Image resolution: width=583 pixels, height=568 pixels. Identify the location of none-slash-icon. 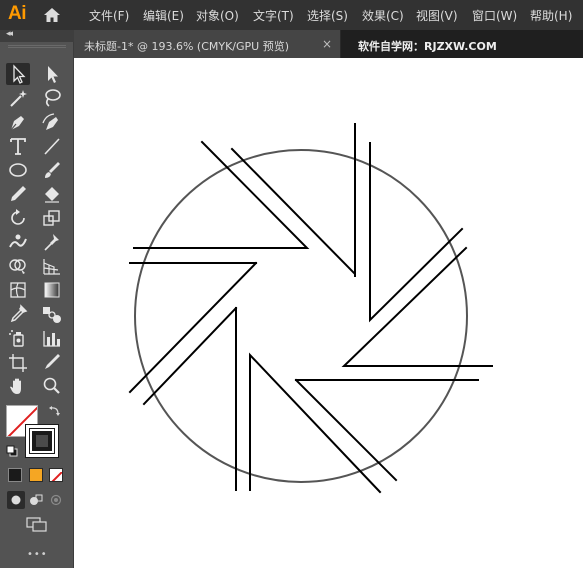
(56, 476).